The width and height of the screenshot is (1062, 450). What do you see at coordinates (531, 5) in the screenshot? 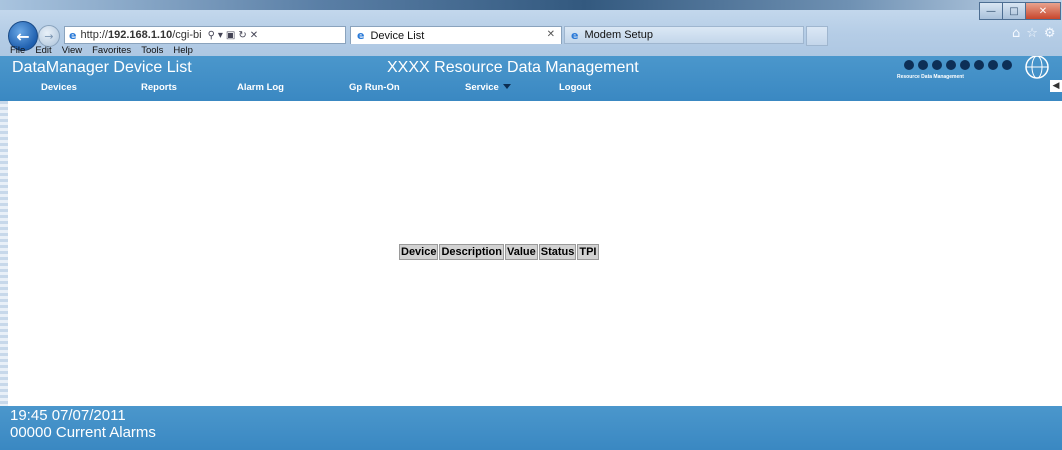
I see `title-bar` at bounding box center [531, 5].